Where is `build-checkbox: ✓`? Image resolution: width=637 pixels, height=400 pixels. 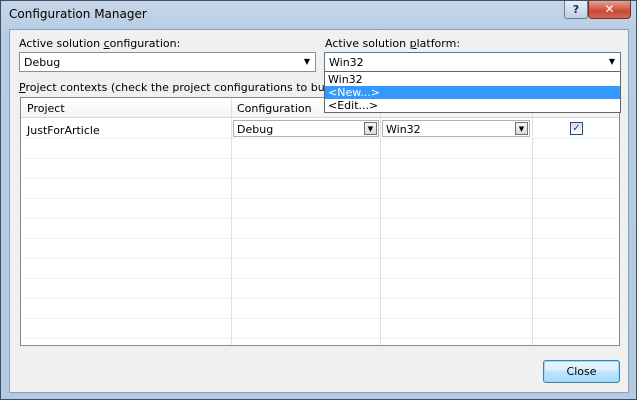 build-checkbox: ✓ is located at coordinates (576, 128).